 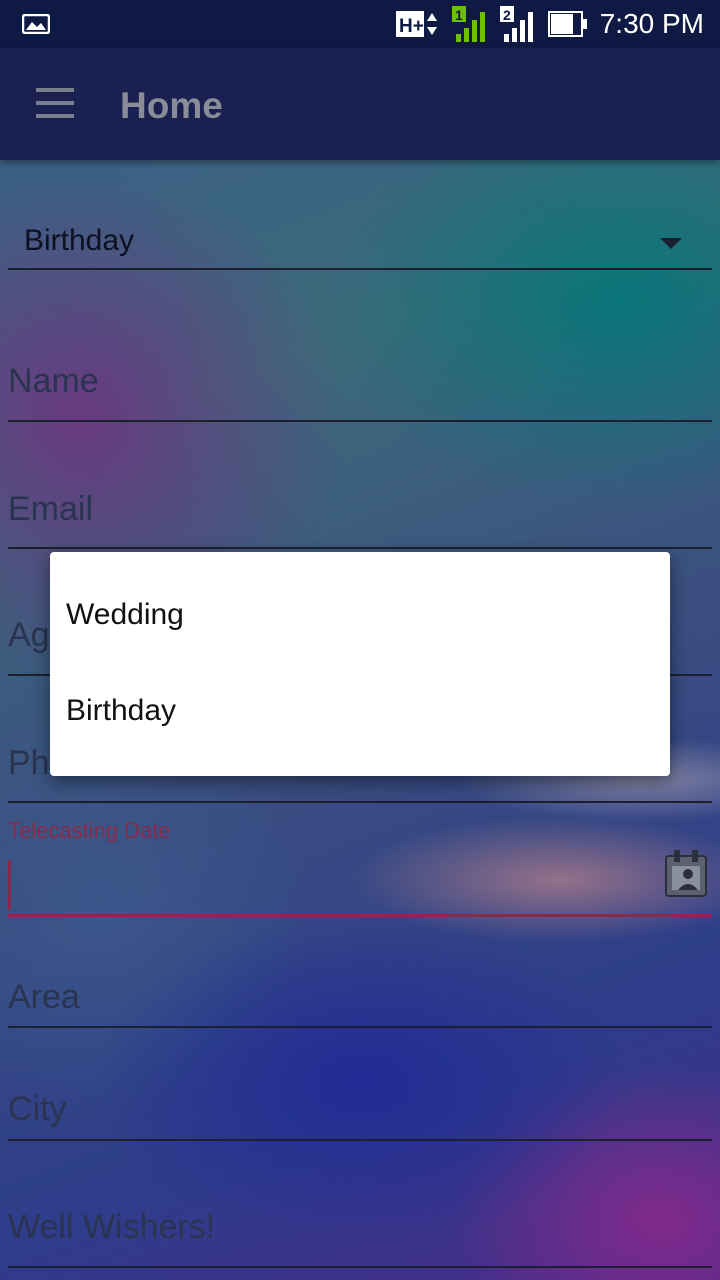 I want to click on text-cursor, so click(x=9, y=885).